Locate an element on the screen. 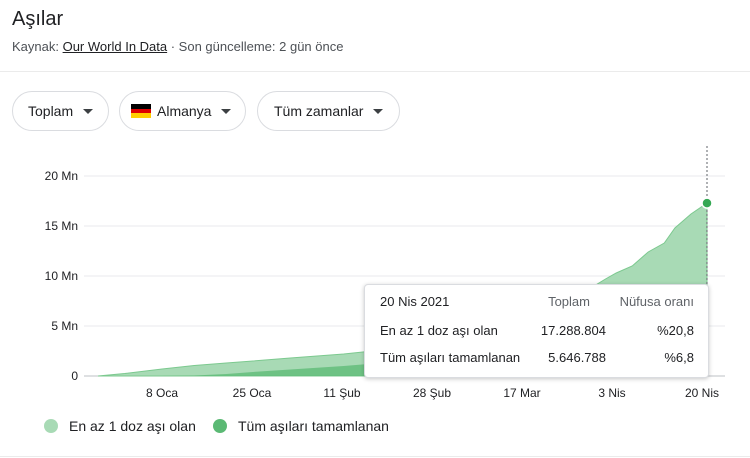 The image size is (750, 458). tooltip-row-pct: %20,8 is located at coordinates (675, 330).